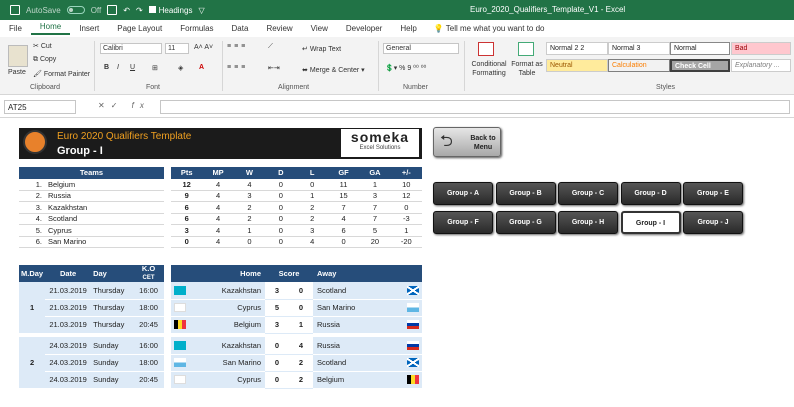  I want to click on table-row: 5. Cyprus, so click(91, 230).